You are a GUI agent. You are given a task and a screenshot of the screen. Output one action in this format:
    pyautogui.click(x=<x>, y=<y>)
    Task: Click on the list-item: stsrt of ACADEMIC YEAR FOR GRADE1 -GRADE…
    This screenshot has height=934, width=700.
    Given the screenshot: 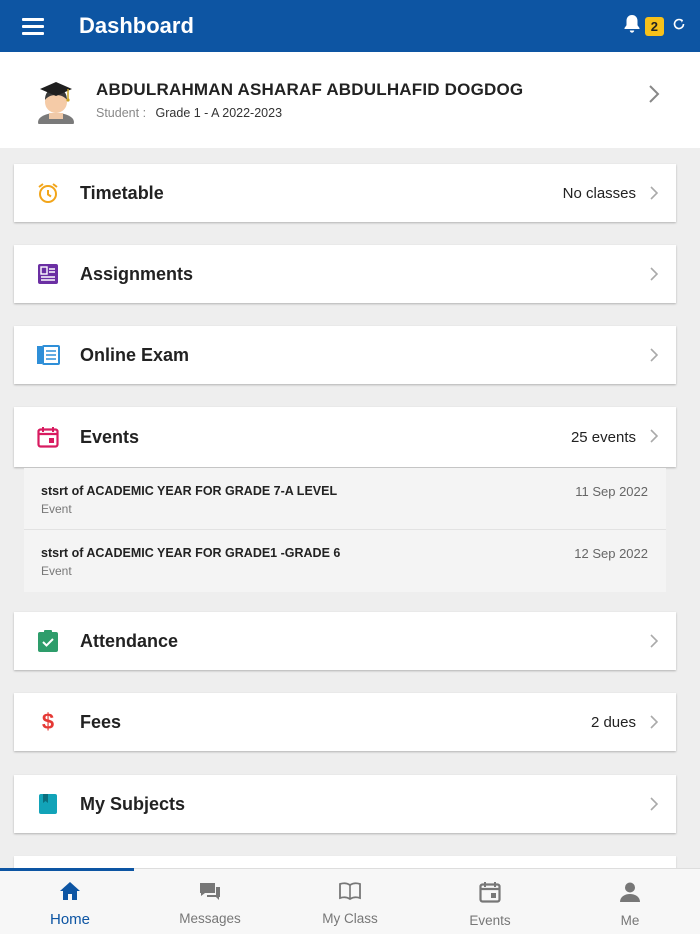 What is the action you would take?
    pyautogui.click(x=345, y=561)
    